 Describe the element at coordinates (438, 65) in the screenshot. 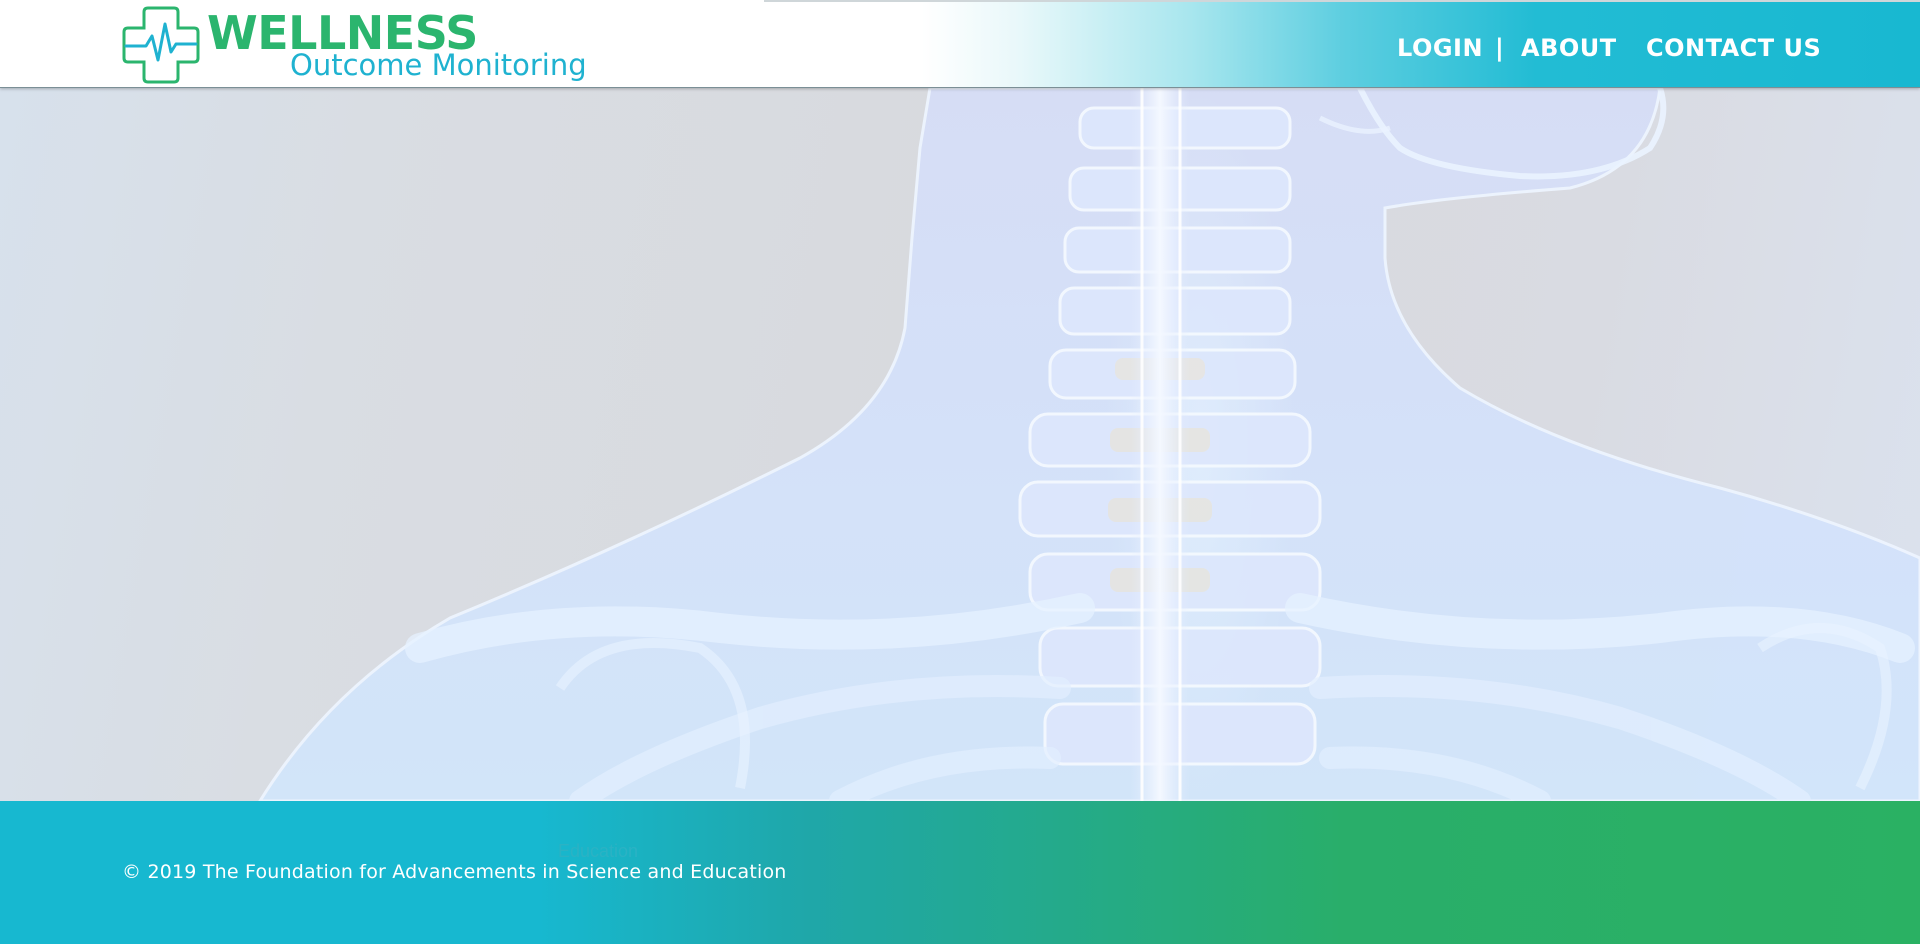

I see `logo-subtitle: Outcome Monitoring` at that location.